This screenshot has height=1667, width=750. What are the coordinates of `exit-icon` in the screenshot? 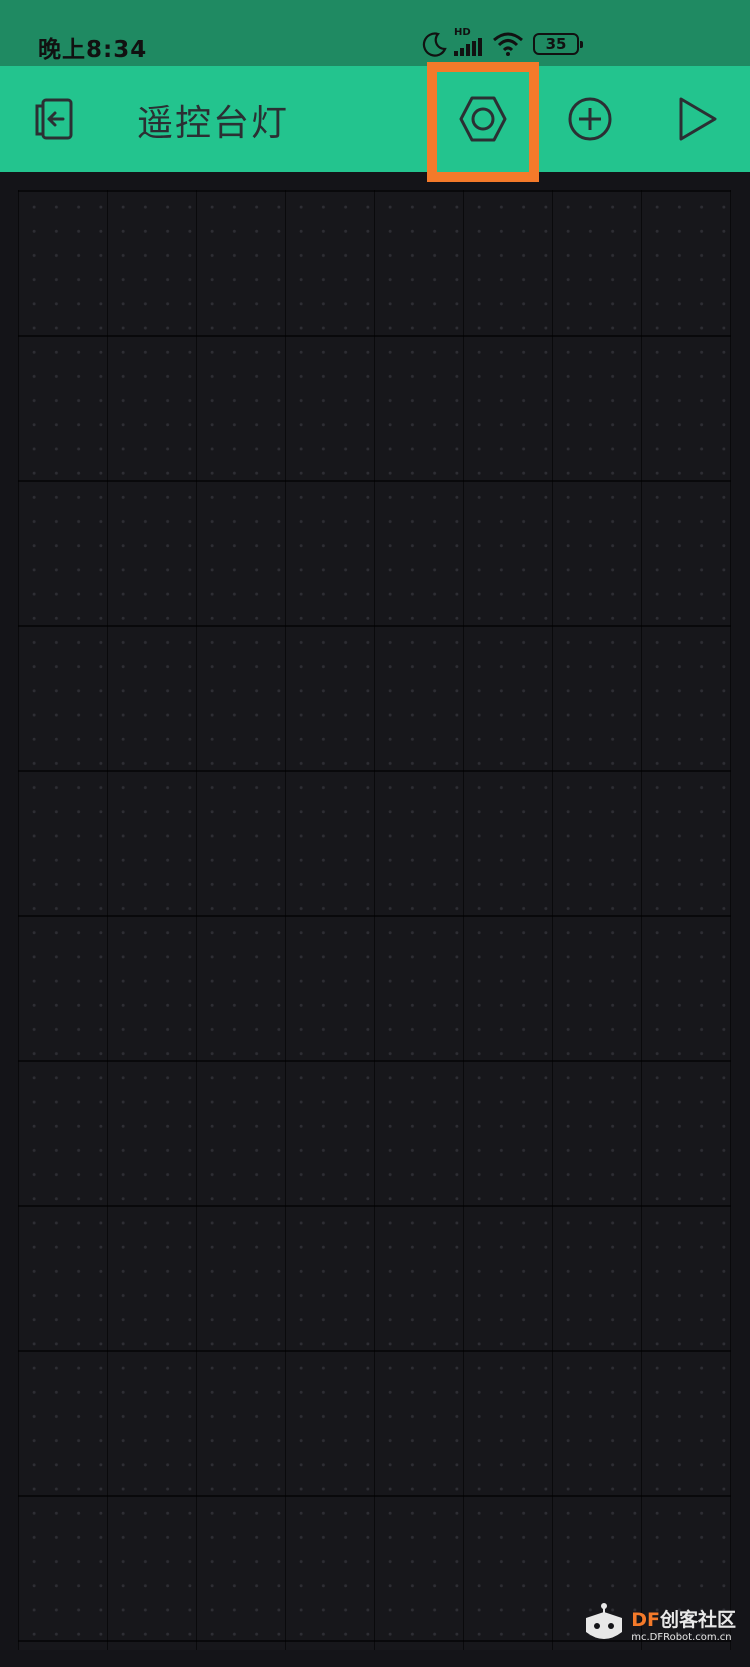 It's located at (54, 119).